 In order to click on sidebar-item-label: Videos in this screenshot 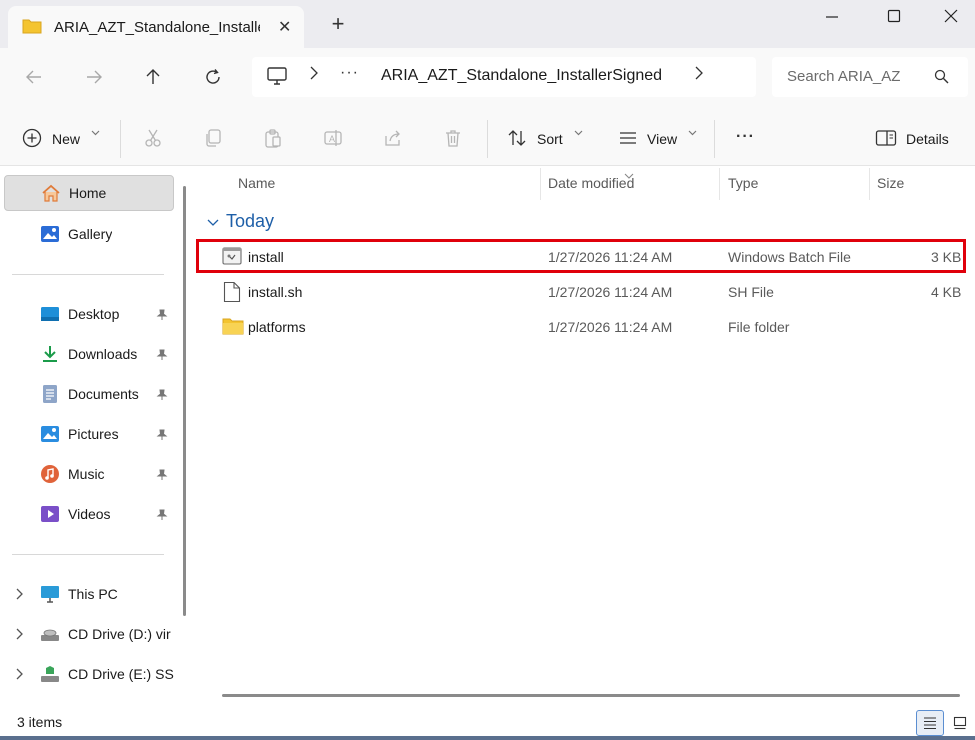, I will do `click(89, 514)`.